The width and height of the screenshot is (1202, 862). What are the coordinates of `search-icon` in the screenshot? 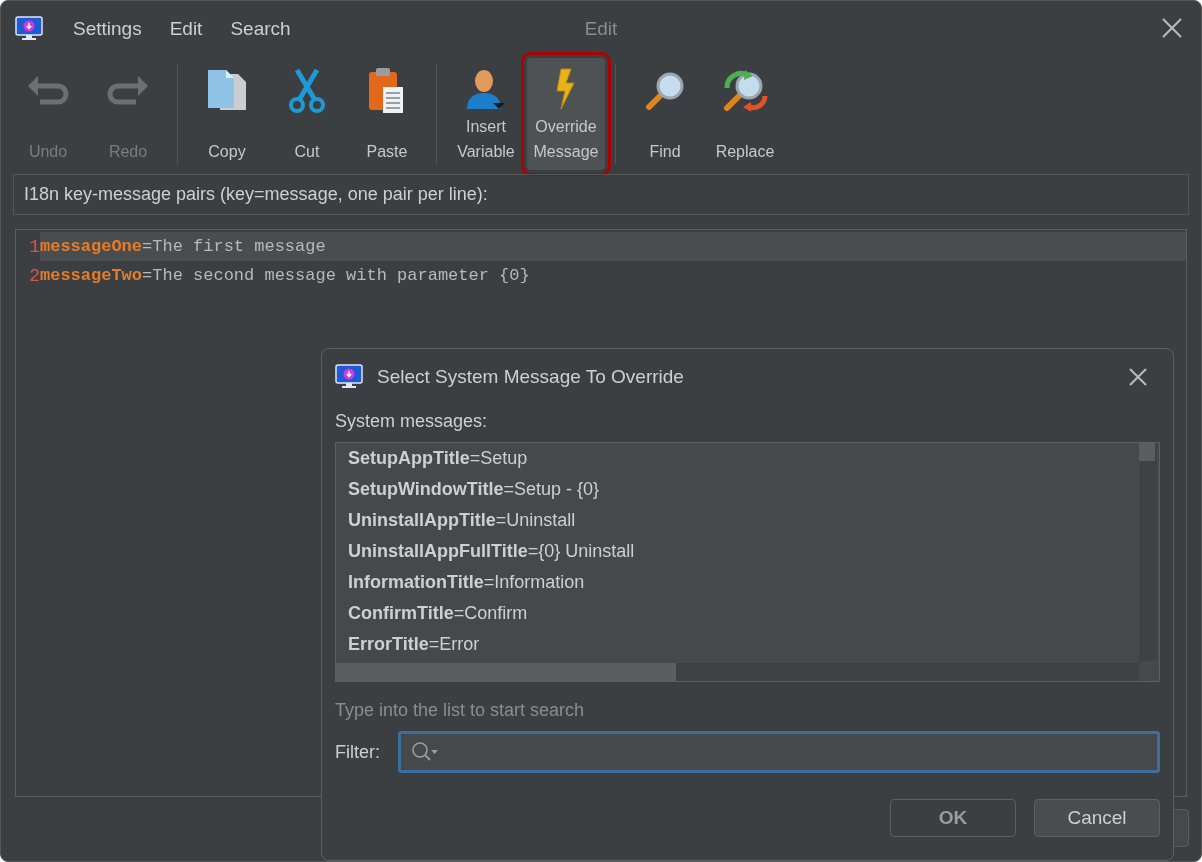 It's located at (425, 752).